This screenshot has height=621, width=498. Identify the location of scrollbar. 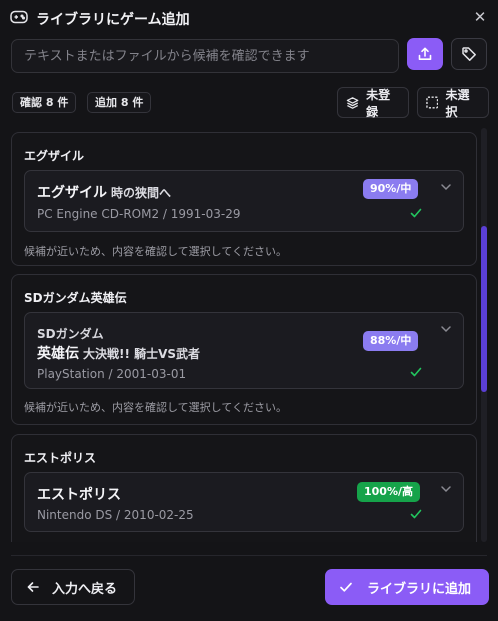
(484, 335).